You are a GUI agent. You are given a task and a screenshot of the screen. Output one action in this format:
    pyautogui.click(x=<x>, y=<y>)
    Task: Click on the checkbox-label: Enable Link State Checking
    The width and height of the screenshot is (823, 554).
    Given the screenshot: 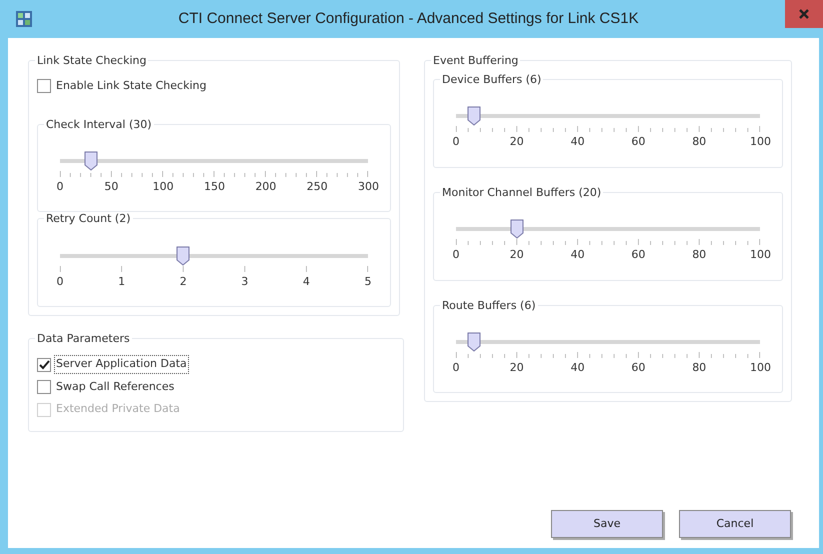 What is the action you would take?
    pyautogui.click(x=131, y=86)
    